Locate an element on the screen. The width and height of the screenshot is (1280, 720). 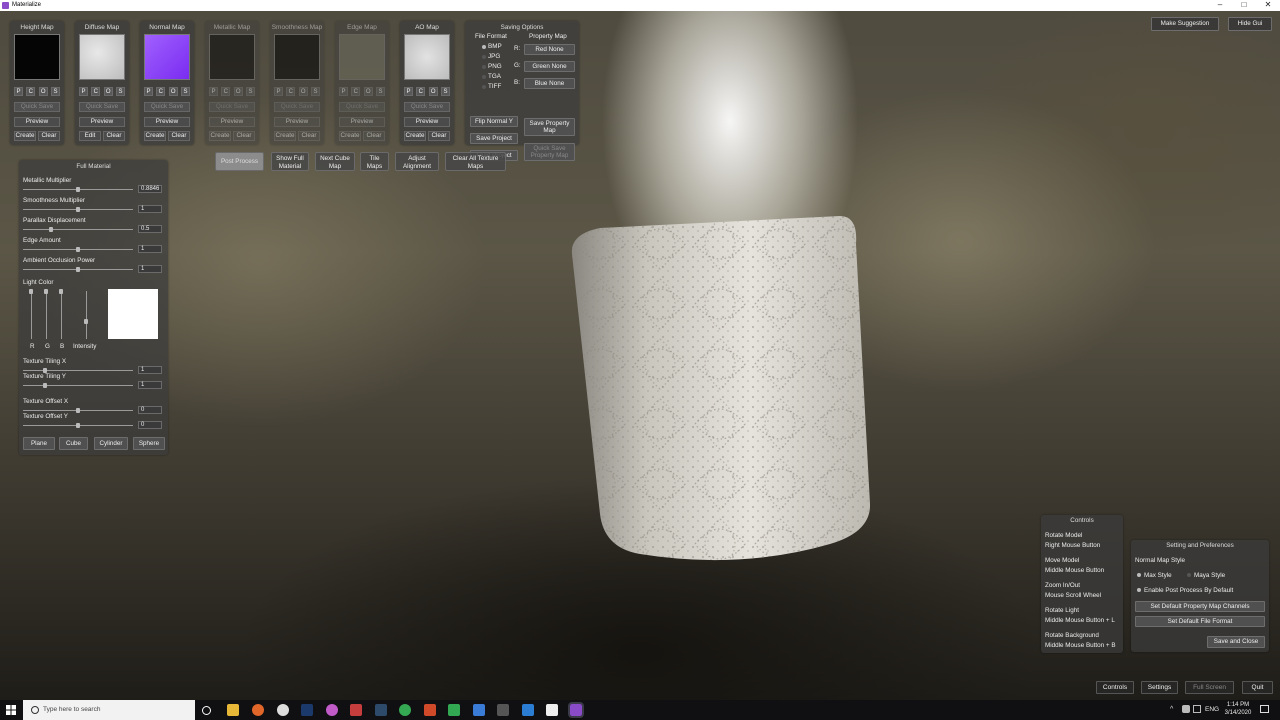
toolbar-button-2: Show Full Material is located at coordinates (290, 161).